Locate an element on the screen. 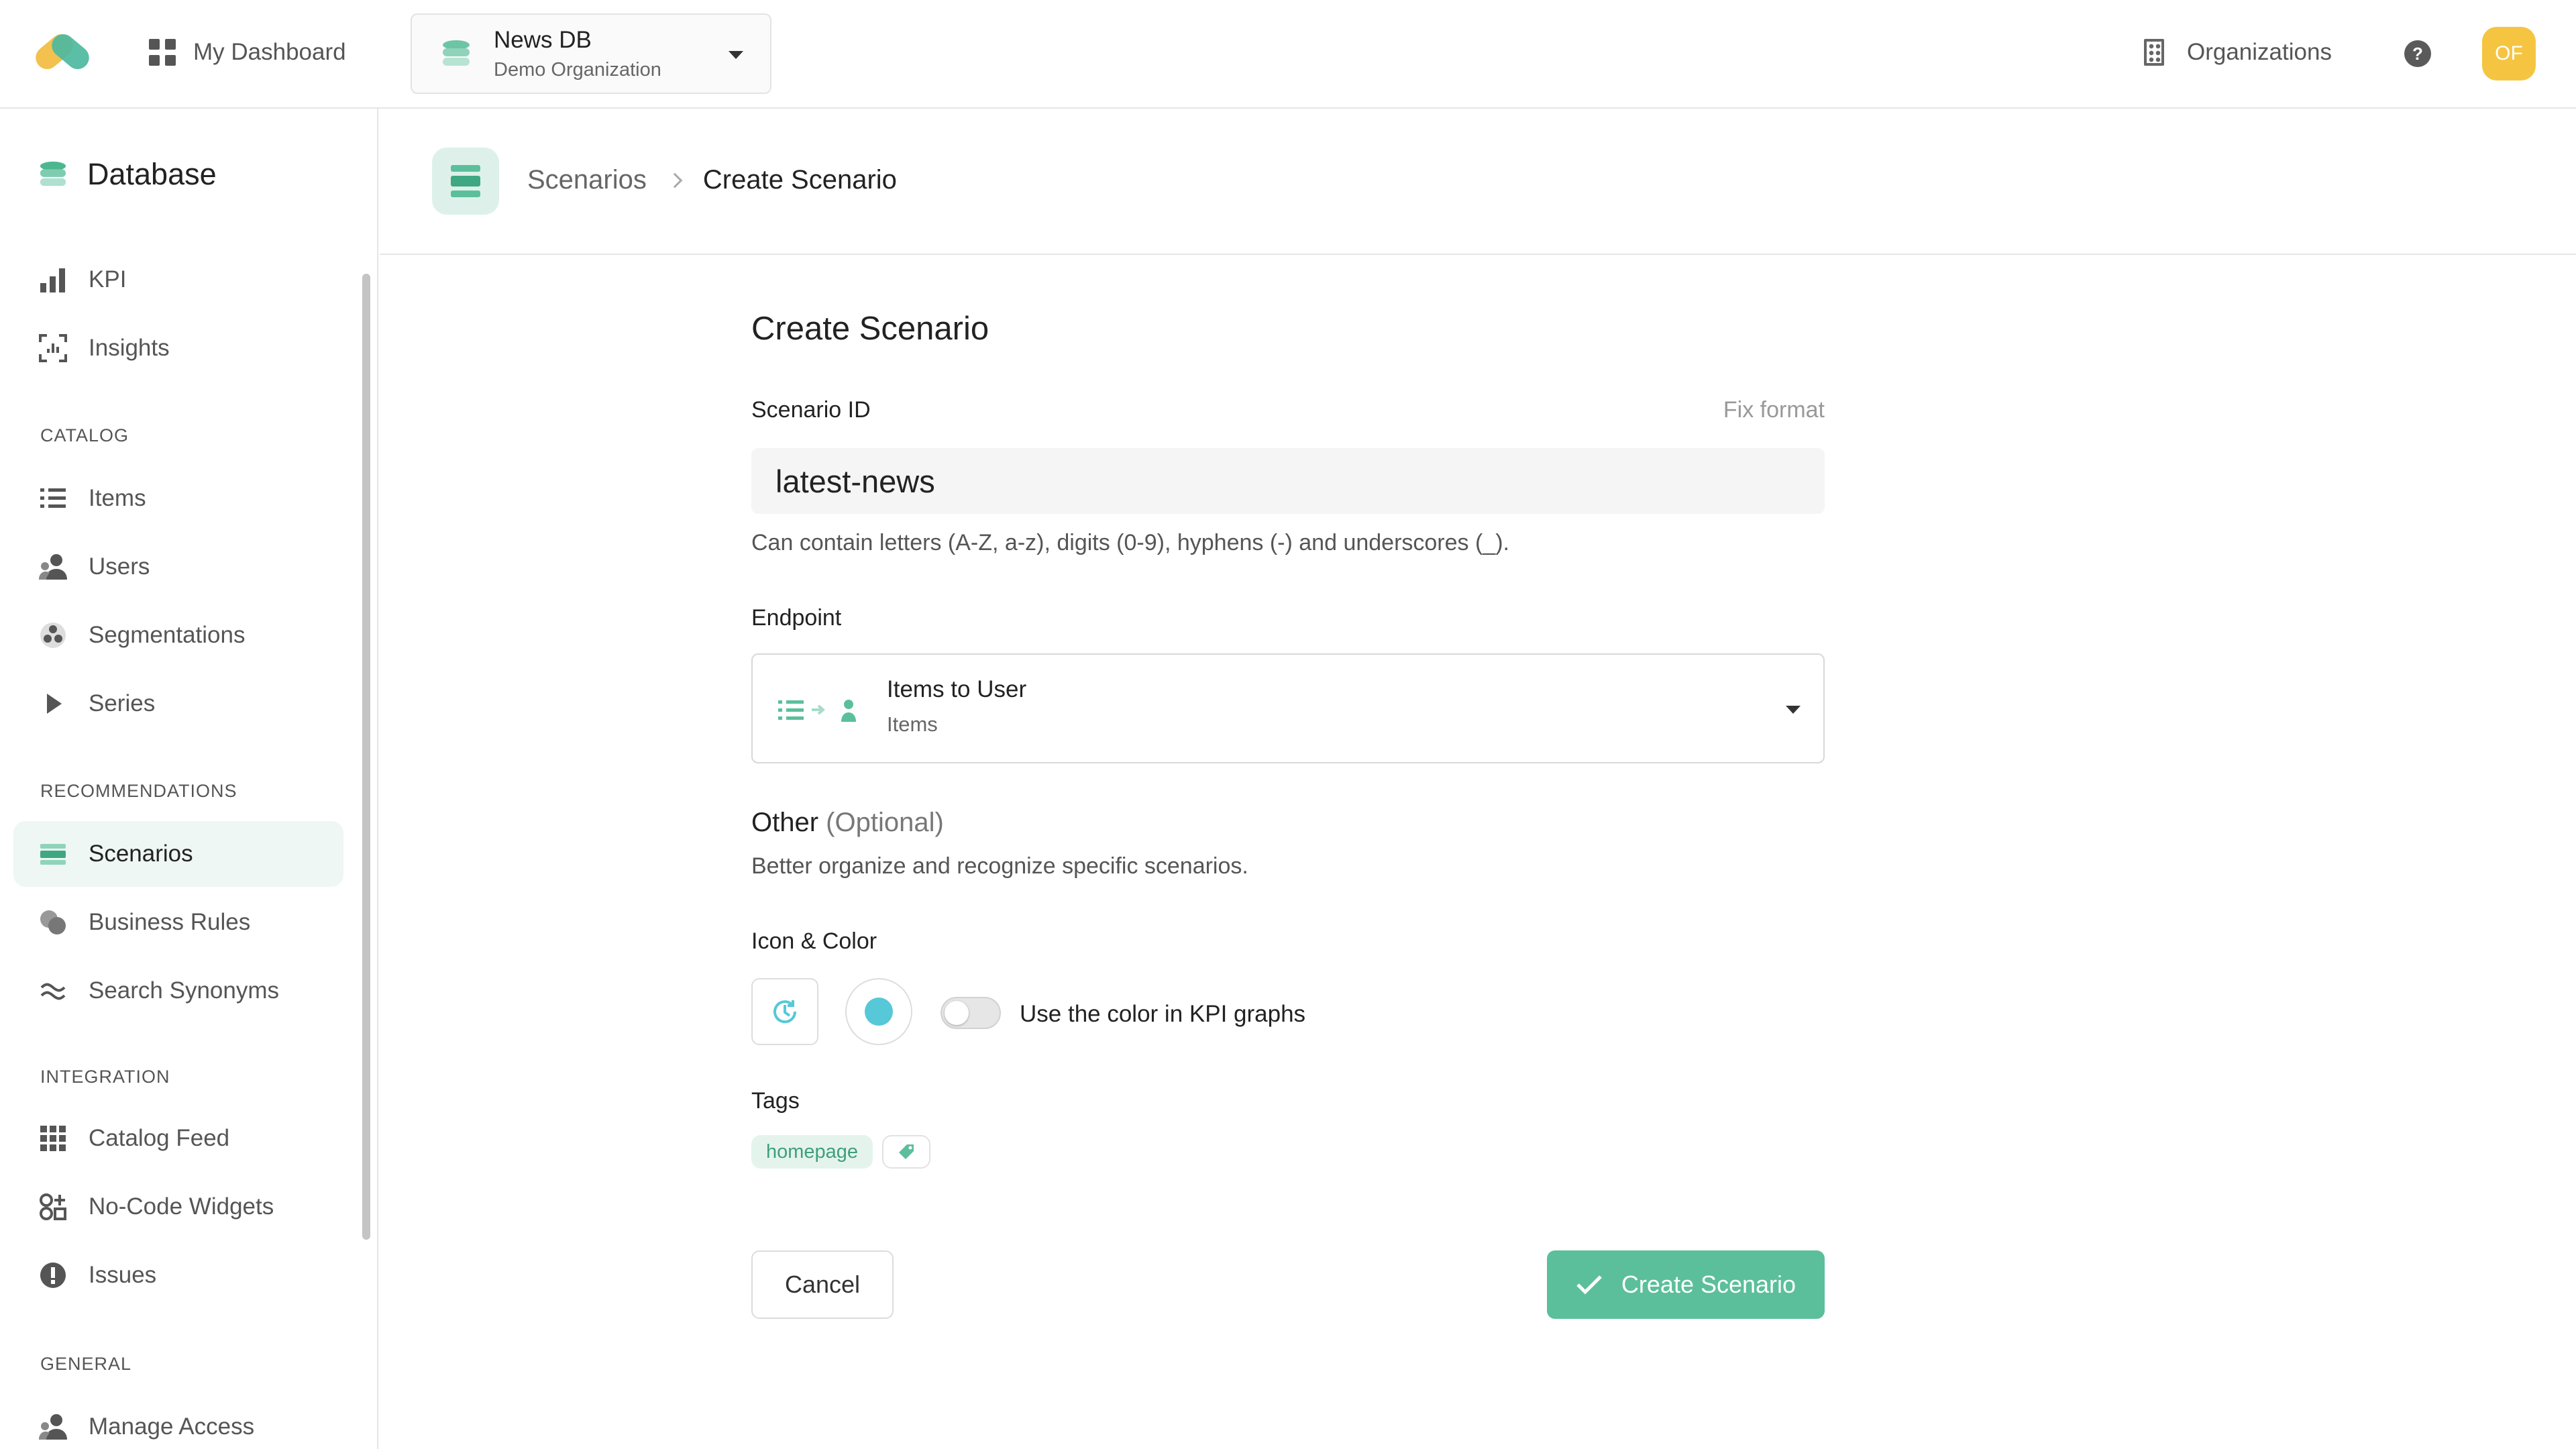 The width and height of the screenshot is (2576, 1449). my-dashboard-link: My Dashboard is located at coordinates (247, 52).